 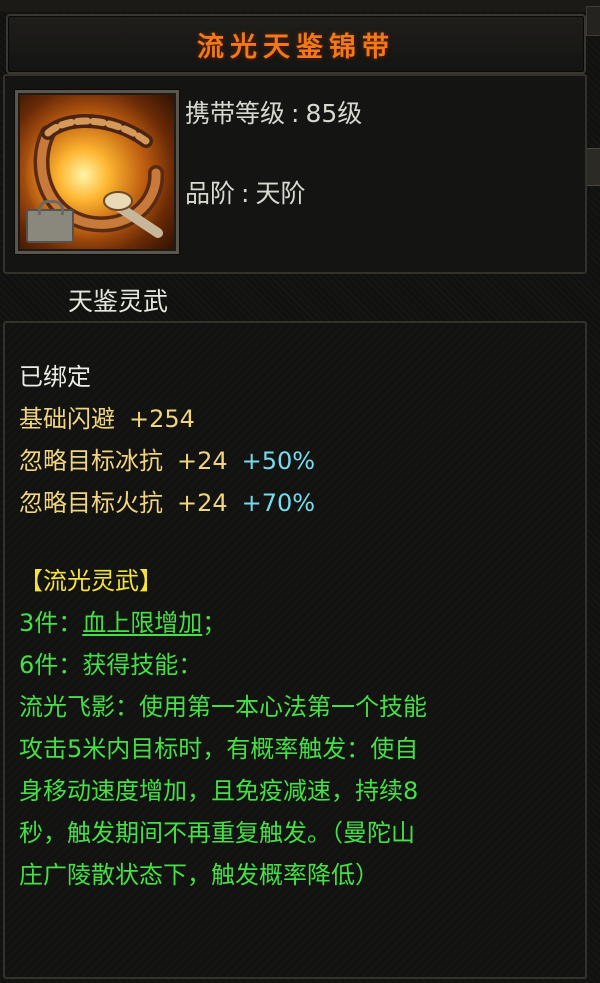 I want to click on carry-level-value: 85级, so click(x=334, y=113).